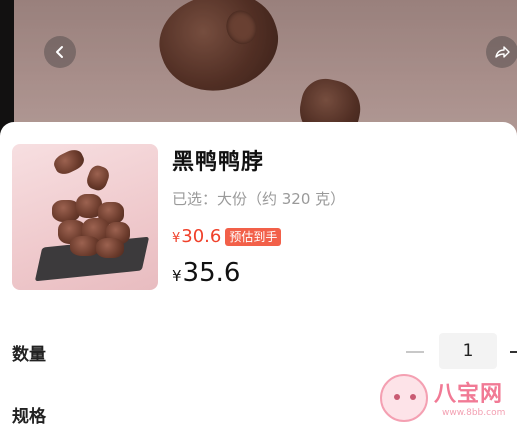 The height and width of the screenshot is (425, 517). I want to click on watermark-face-icon, so click(404, 398).